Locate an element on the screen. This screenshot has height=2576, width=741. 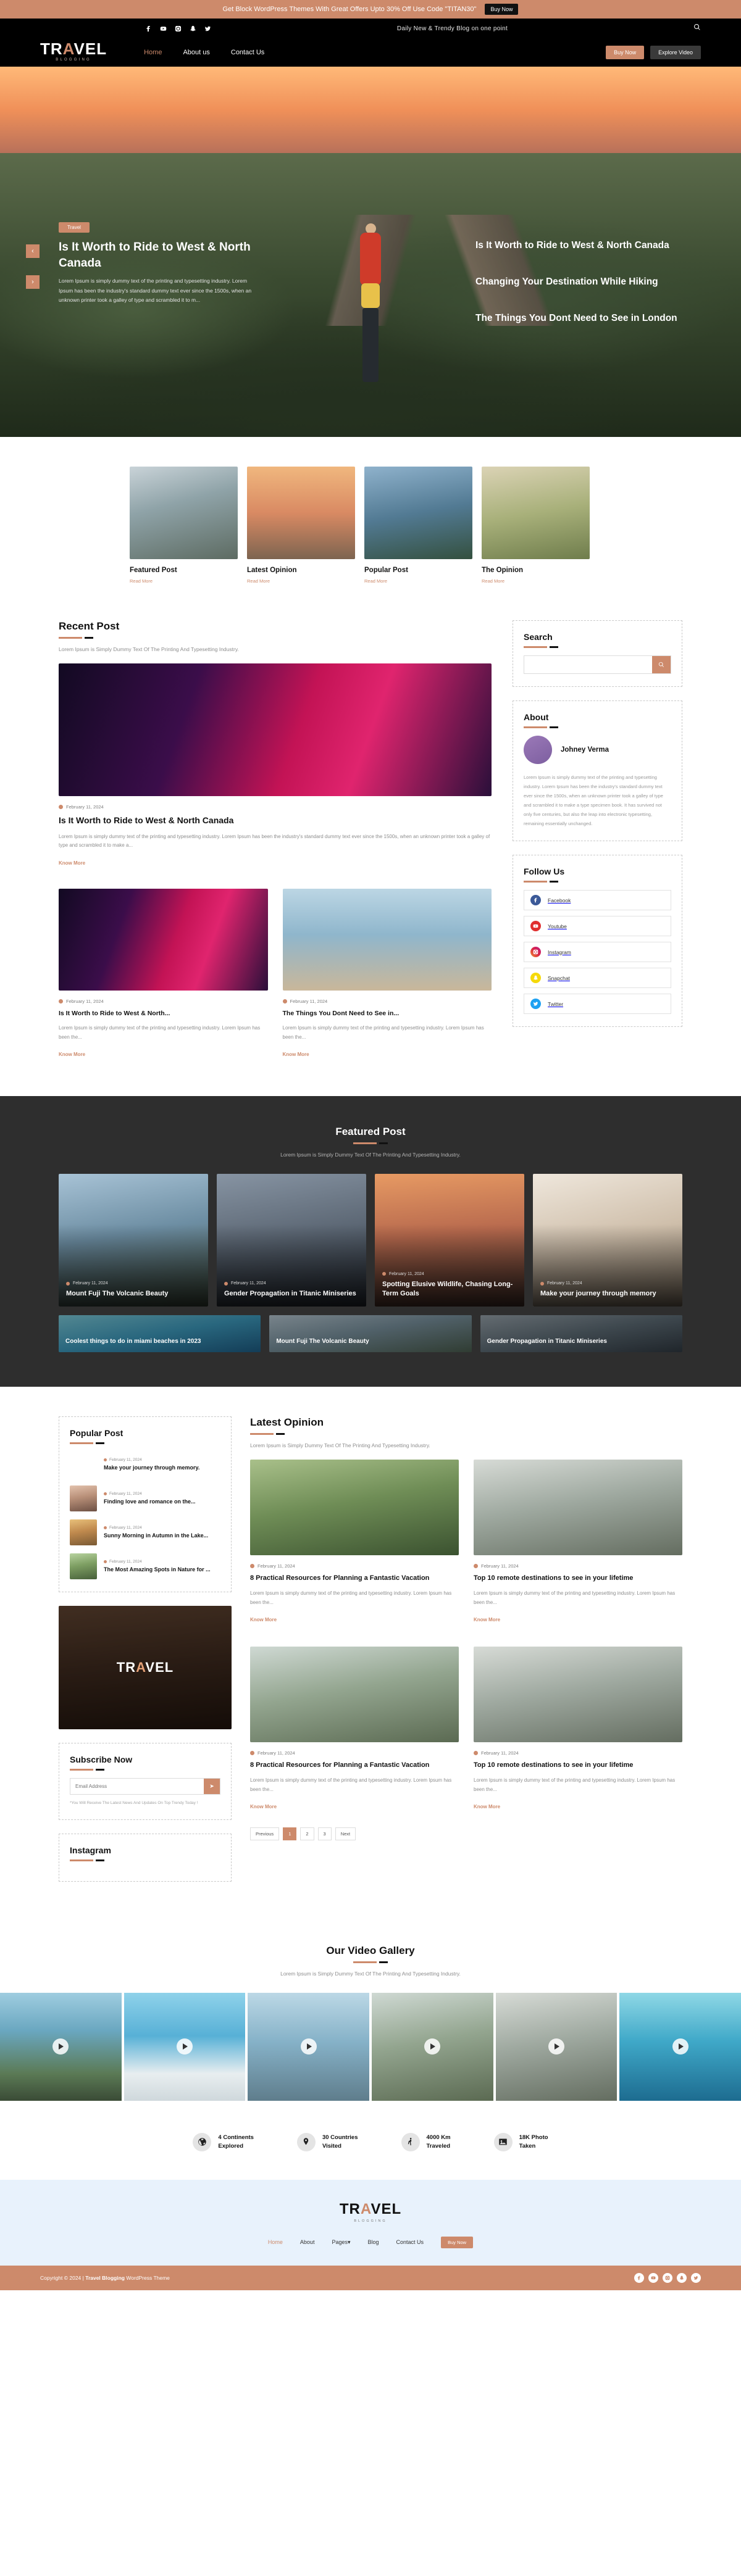
footer-item-contact-us: Contact Us is located at coordinates (410, 2242).